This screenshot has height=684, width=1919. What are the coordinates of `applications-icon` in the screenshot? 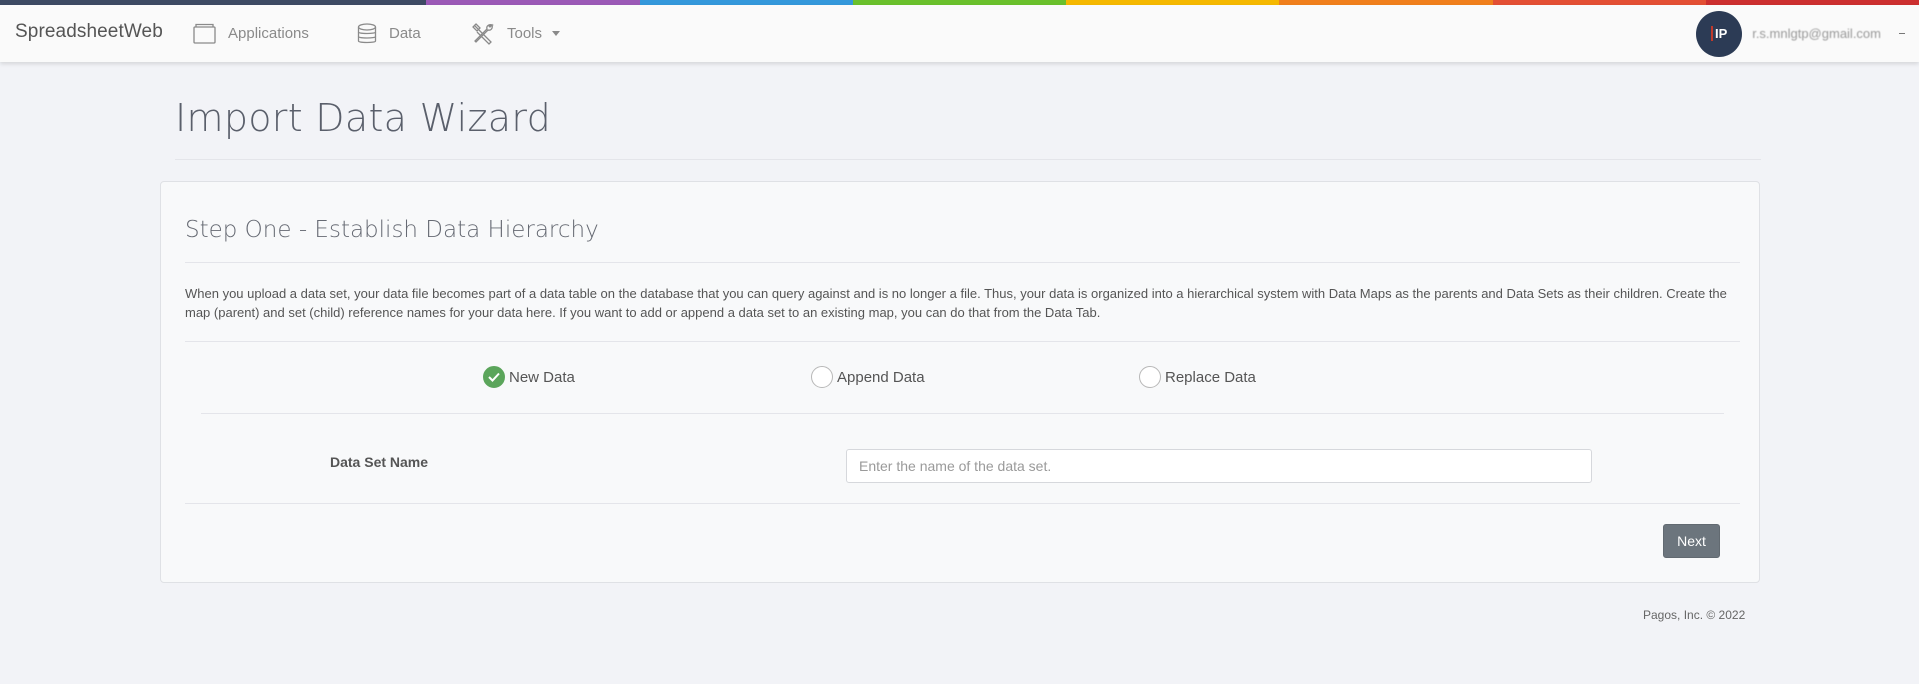 It's located at (204, 33).